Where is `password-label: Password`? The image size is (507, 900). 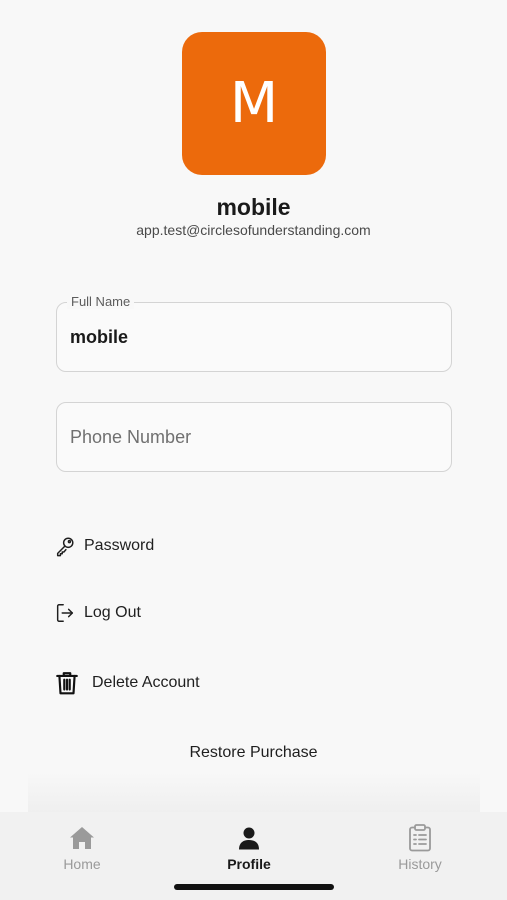
password-label: Password is located at coordinates (119, 545).